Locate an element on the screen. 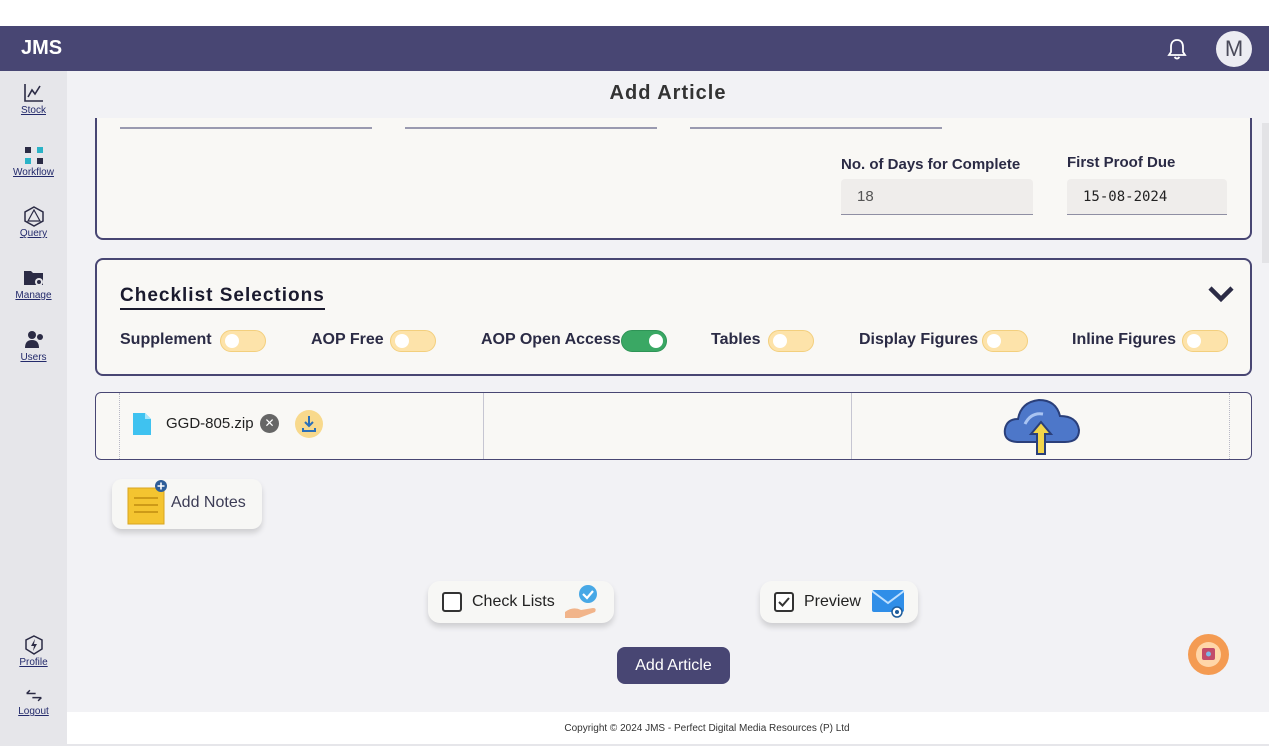  days-label: No. of Days for Complete is located at coordinates (931, 164).